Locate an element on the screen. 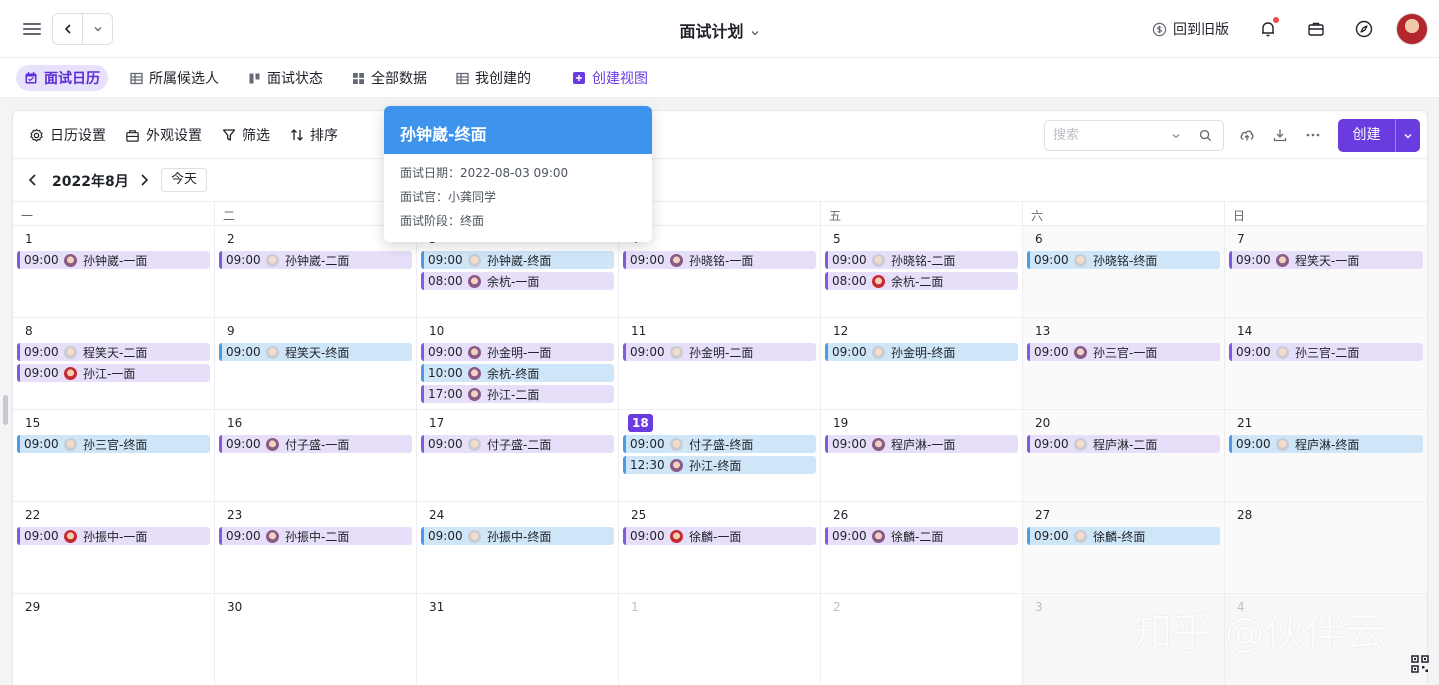  day-cell: 2509:00徐麟-一面 is located at coordinates (720, 547).